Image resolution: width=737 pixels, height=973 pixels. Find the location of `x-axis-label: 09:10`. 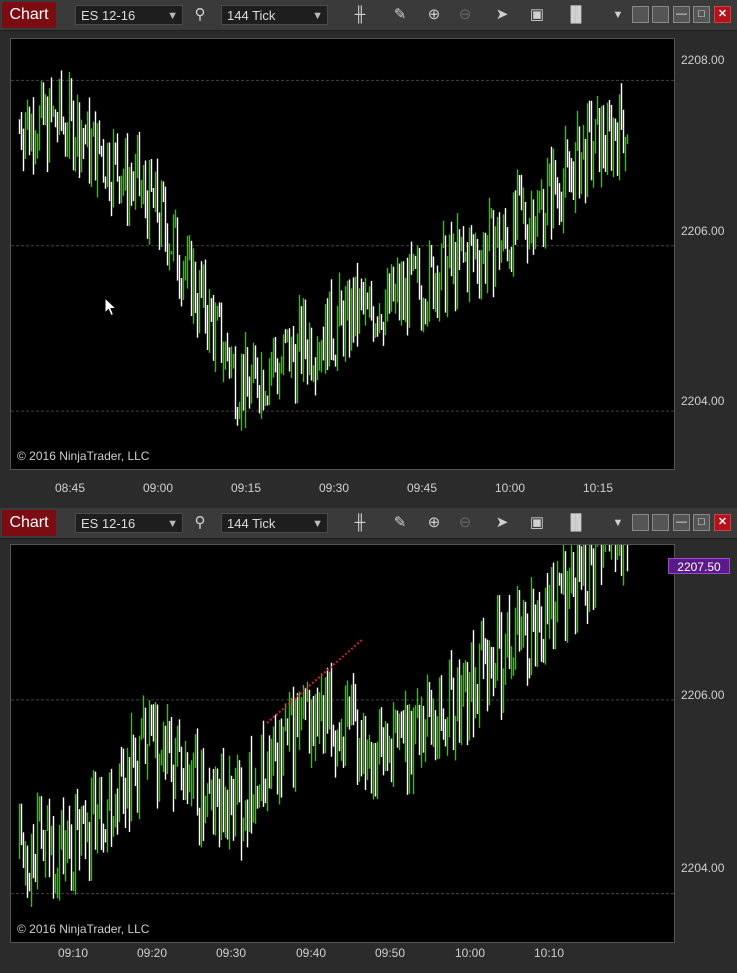

x-axis-label: 09:10 is located at coordinates (73, 953).